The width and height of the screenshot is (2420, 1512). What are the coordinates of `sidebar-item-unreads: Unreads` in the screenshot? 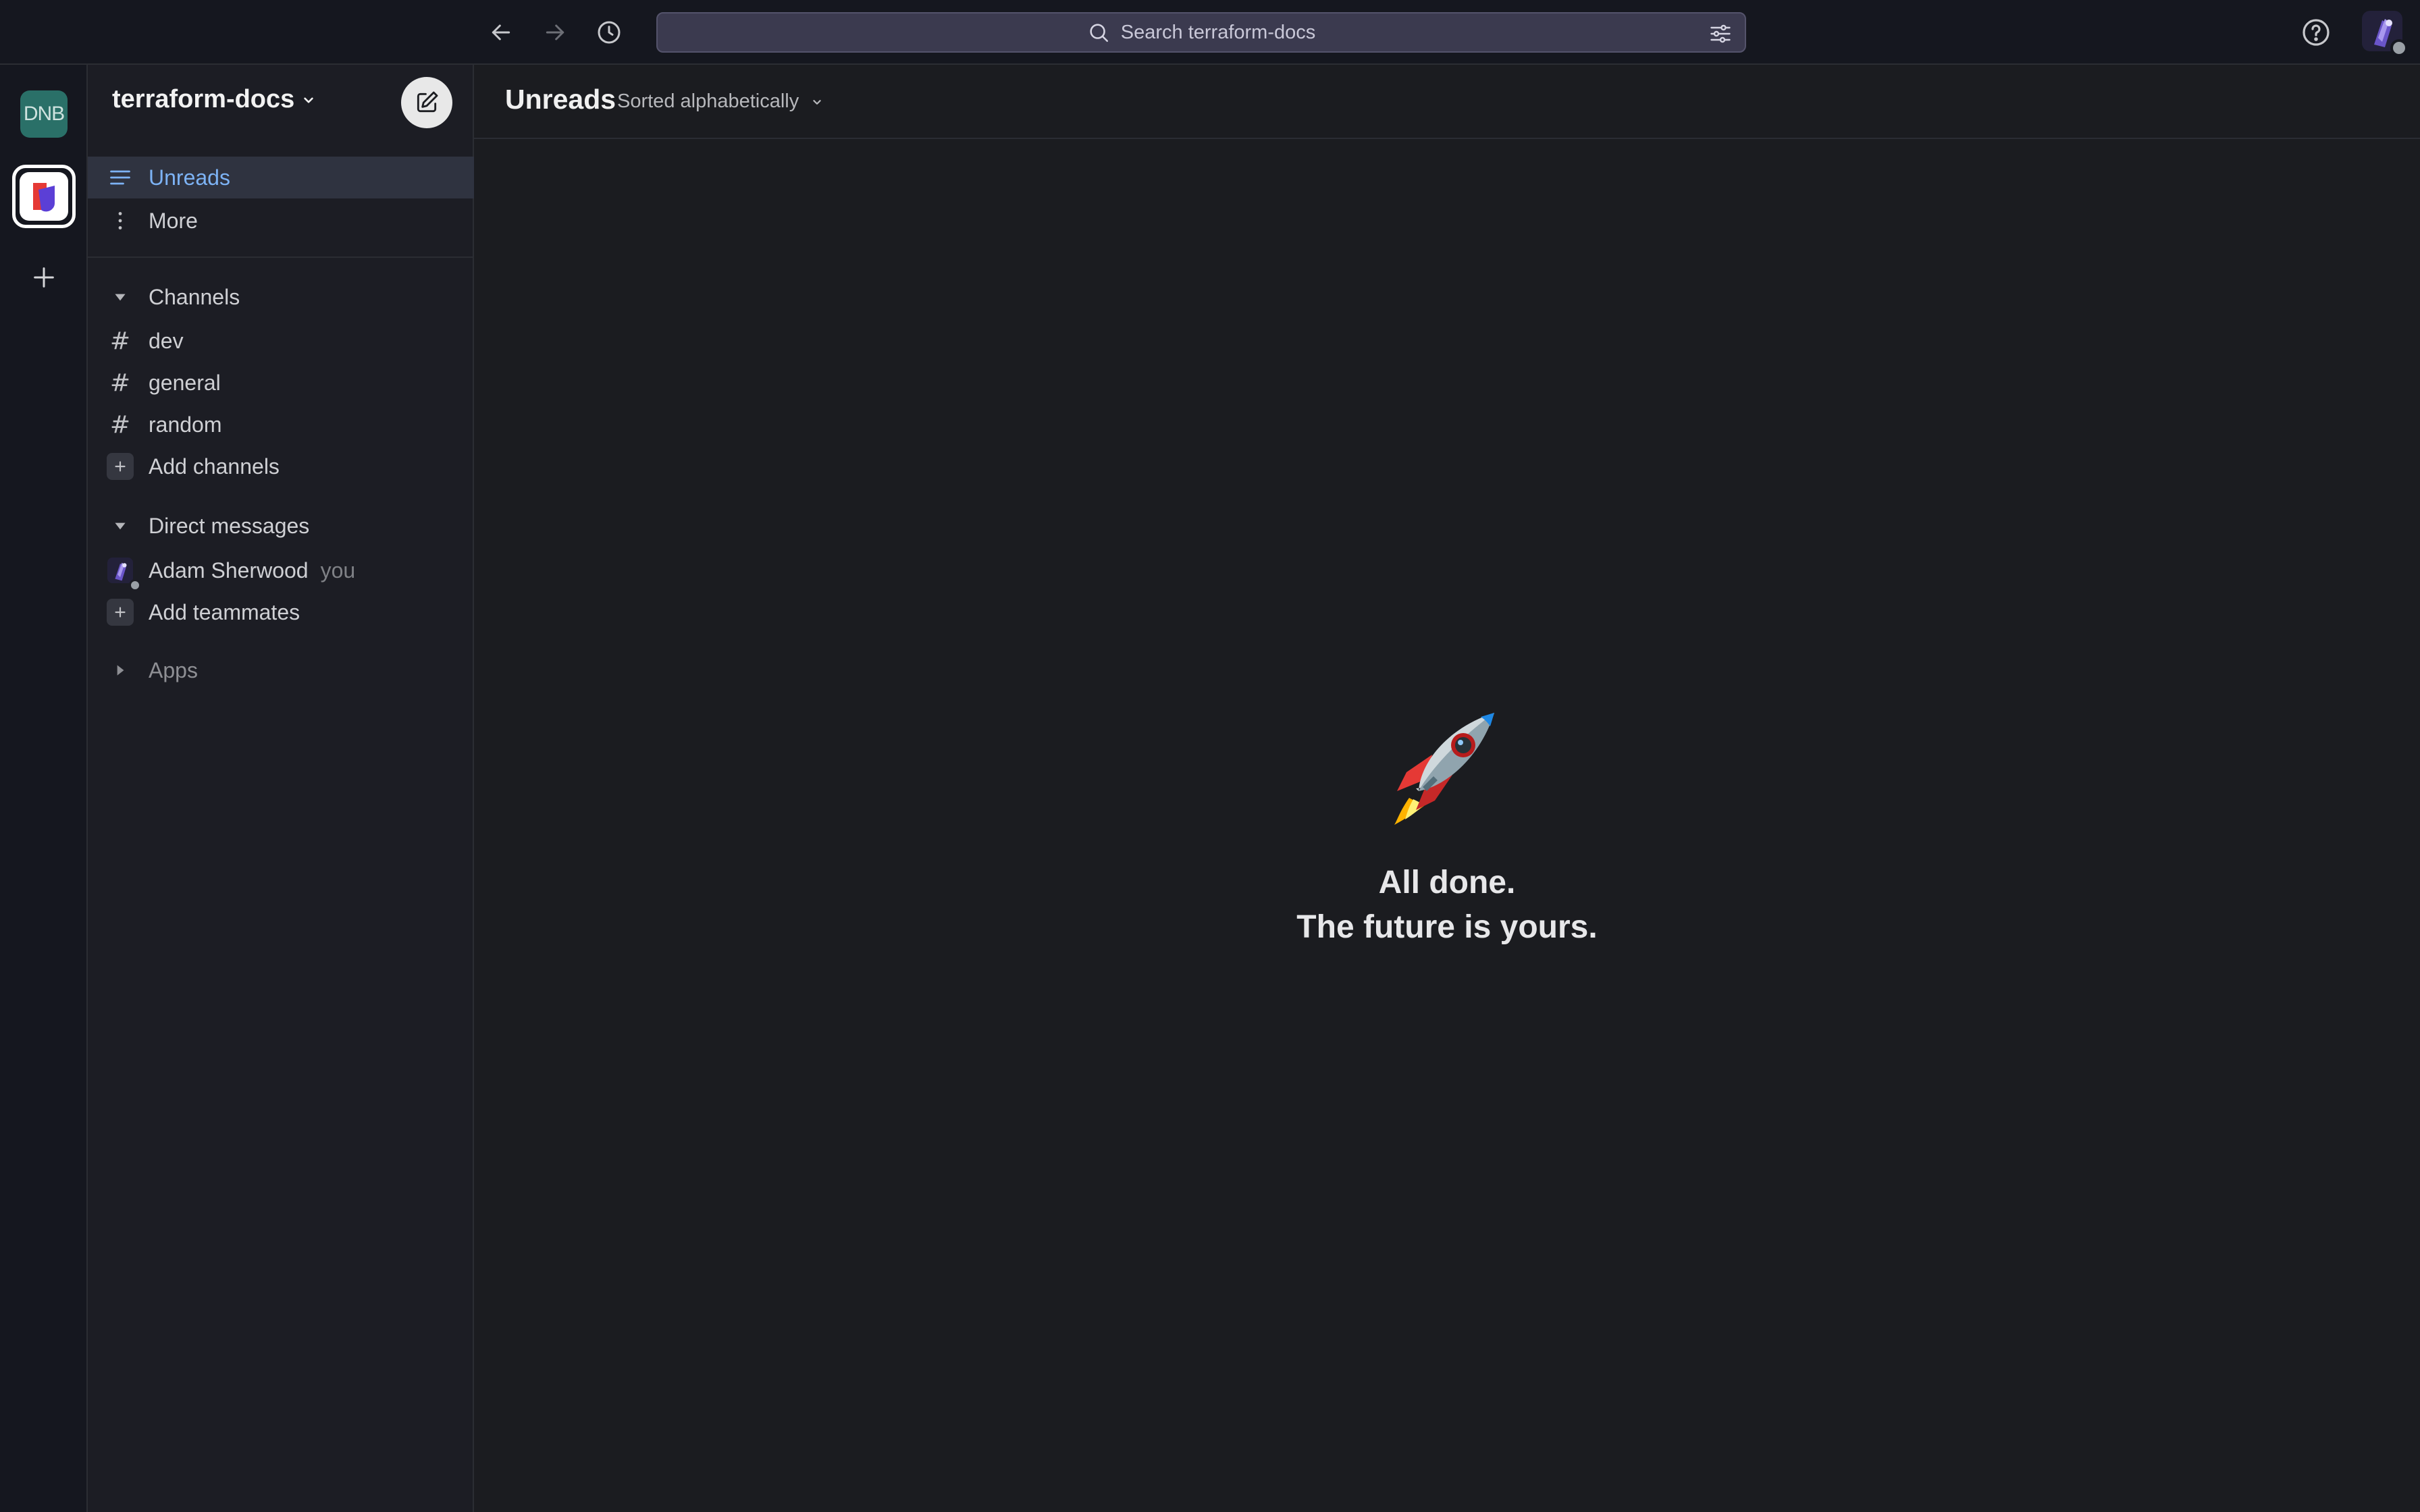 It's located at (281, 177).